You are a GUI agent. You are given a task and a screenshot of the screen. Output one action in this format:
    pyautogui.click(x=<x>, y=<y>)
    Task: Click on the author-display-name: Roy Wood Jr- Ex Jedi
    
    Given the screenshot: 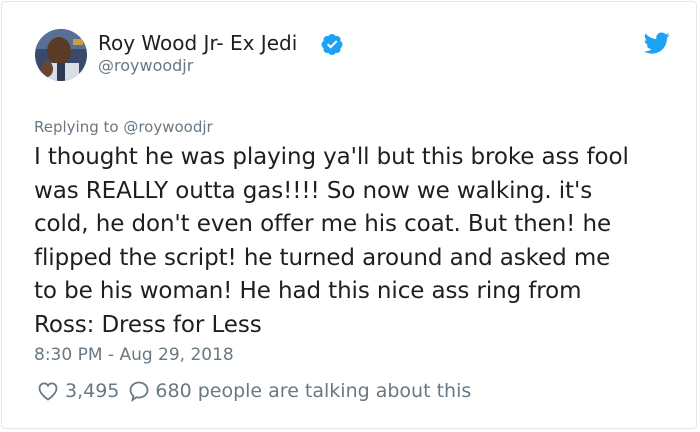 What is the action you would take?
    pyautogui.click(x=197, y=43)
    